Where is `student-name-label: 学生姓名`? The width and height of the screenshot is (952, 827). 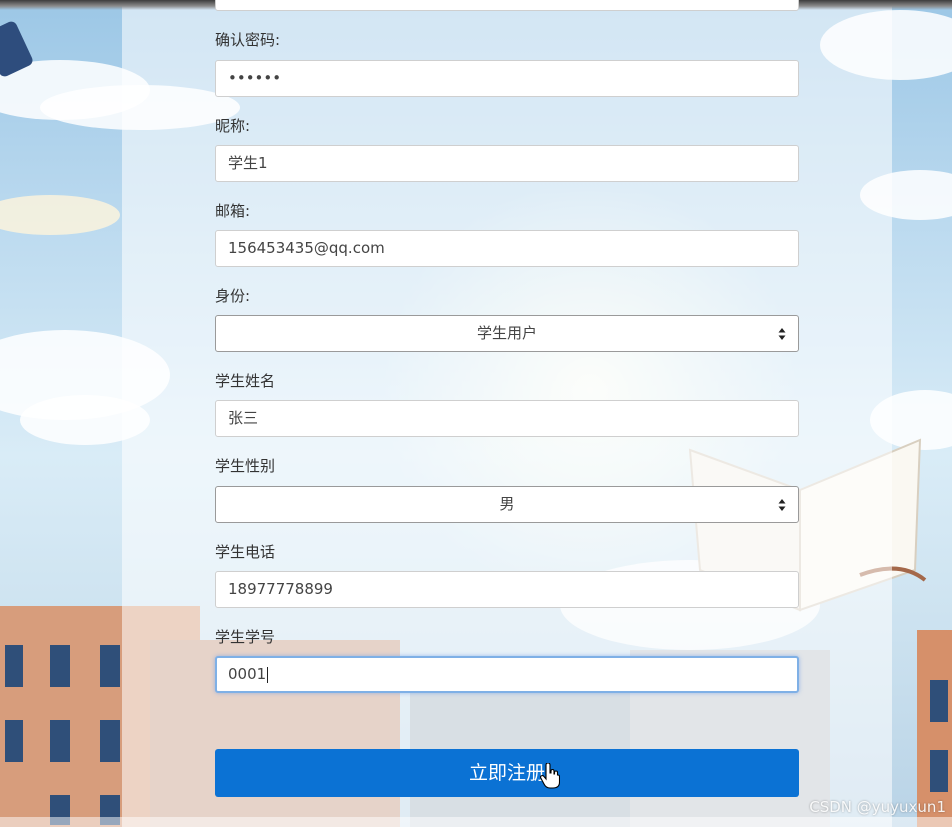 student-name-label: 学生姓名 is located at coordinates (245, 381).